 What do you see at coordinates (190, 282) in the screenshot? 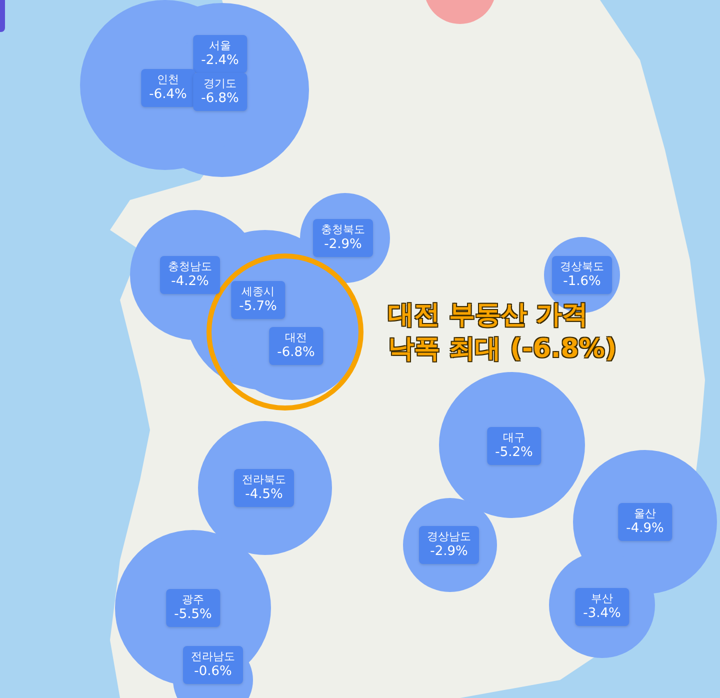
I see `price-change: -4.2%` at bounding box center [190, 282].